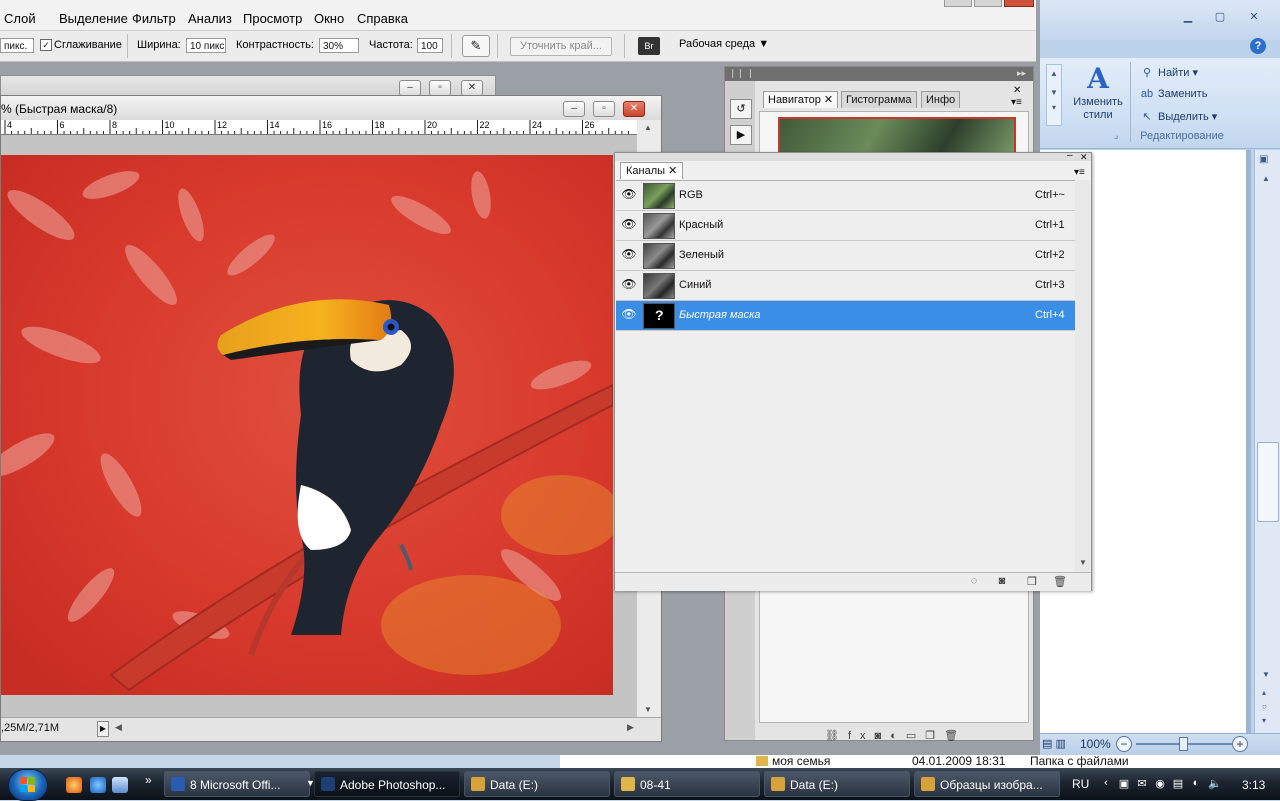  Describe the element at coordinates (1142, 784) in the screenshot. I see `tray-app-icon: ✉` at that location.